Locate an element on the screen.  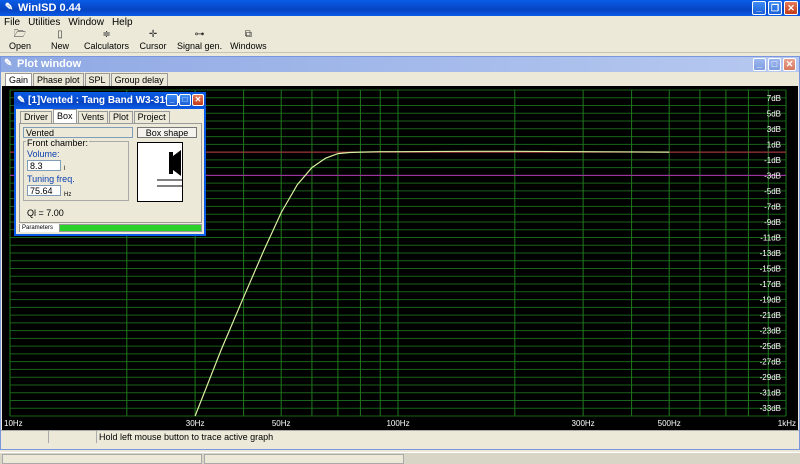
y-tick-label: -9dB is located at coordinates (772, 222).